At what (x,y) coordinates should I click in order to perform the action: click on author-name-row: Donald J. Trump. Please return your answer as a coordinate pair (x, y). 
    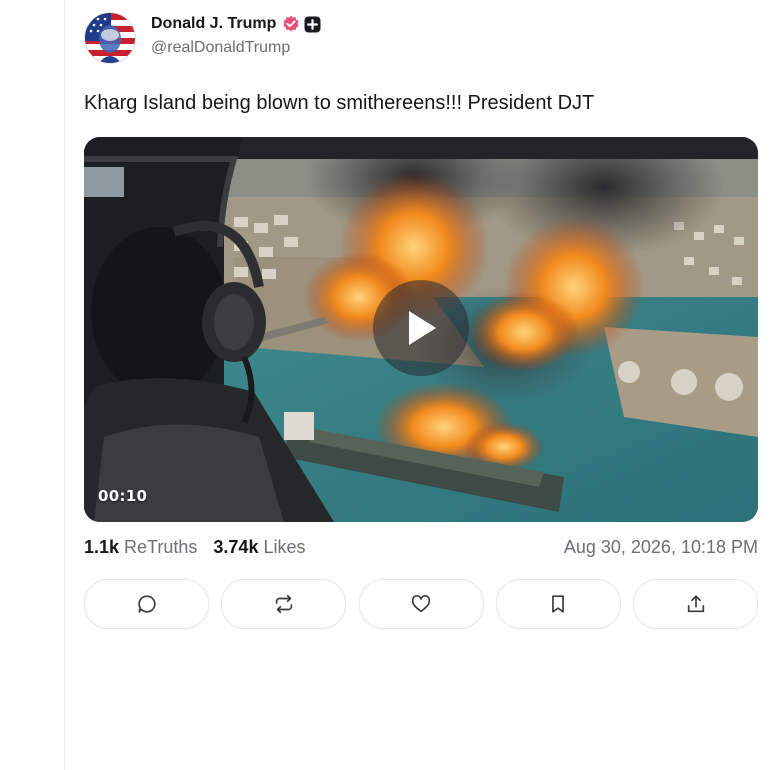
    Looking at the image, I should click on (236, 24).